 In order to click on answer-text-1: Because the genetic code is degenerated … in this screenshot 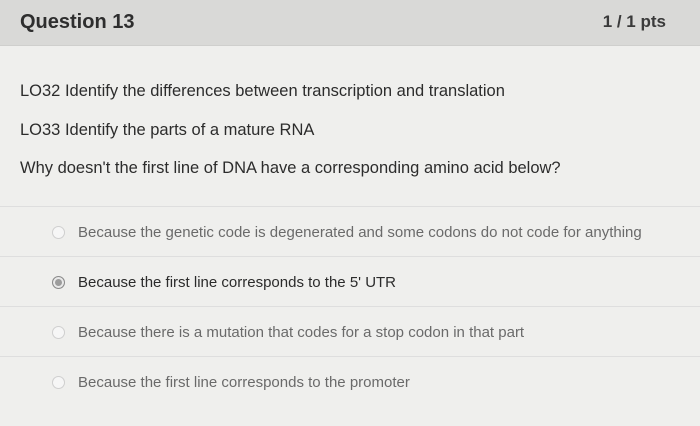, I will do `click(360, 232)`.